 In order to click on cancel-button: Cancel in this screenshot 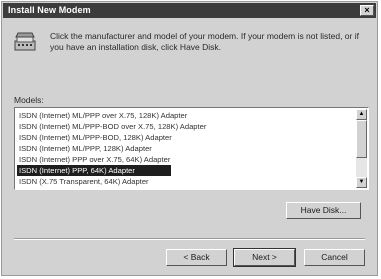, I will do `click(334, 257)`.